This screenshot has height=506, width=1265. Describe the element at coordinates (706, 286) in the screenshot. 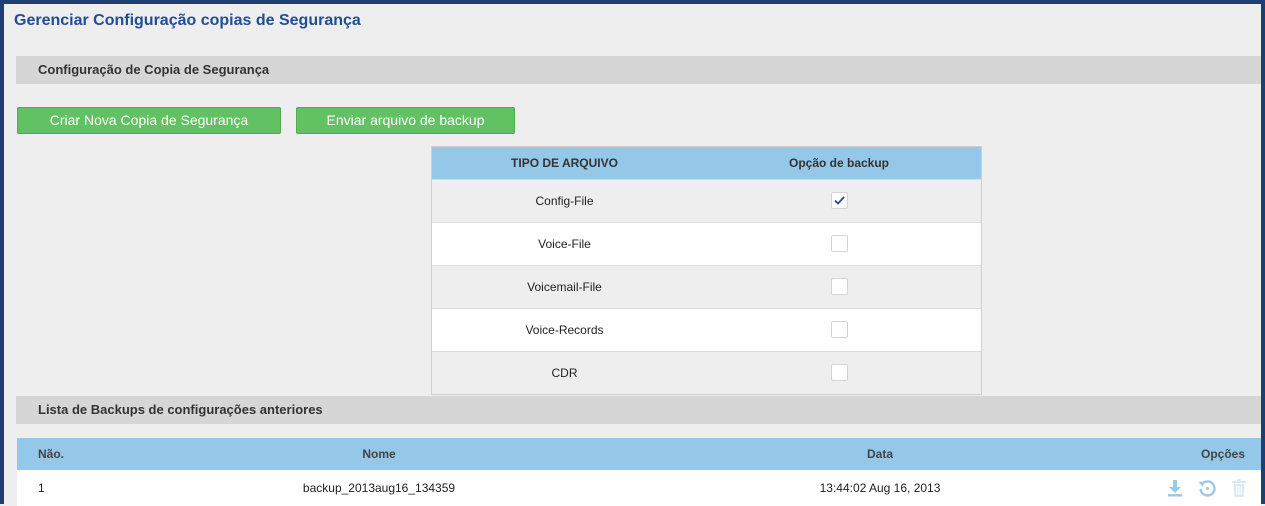

I see `file-type-row: Voicemail-File` at that location.